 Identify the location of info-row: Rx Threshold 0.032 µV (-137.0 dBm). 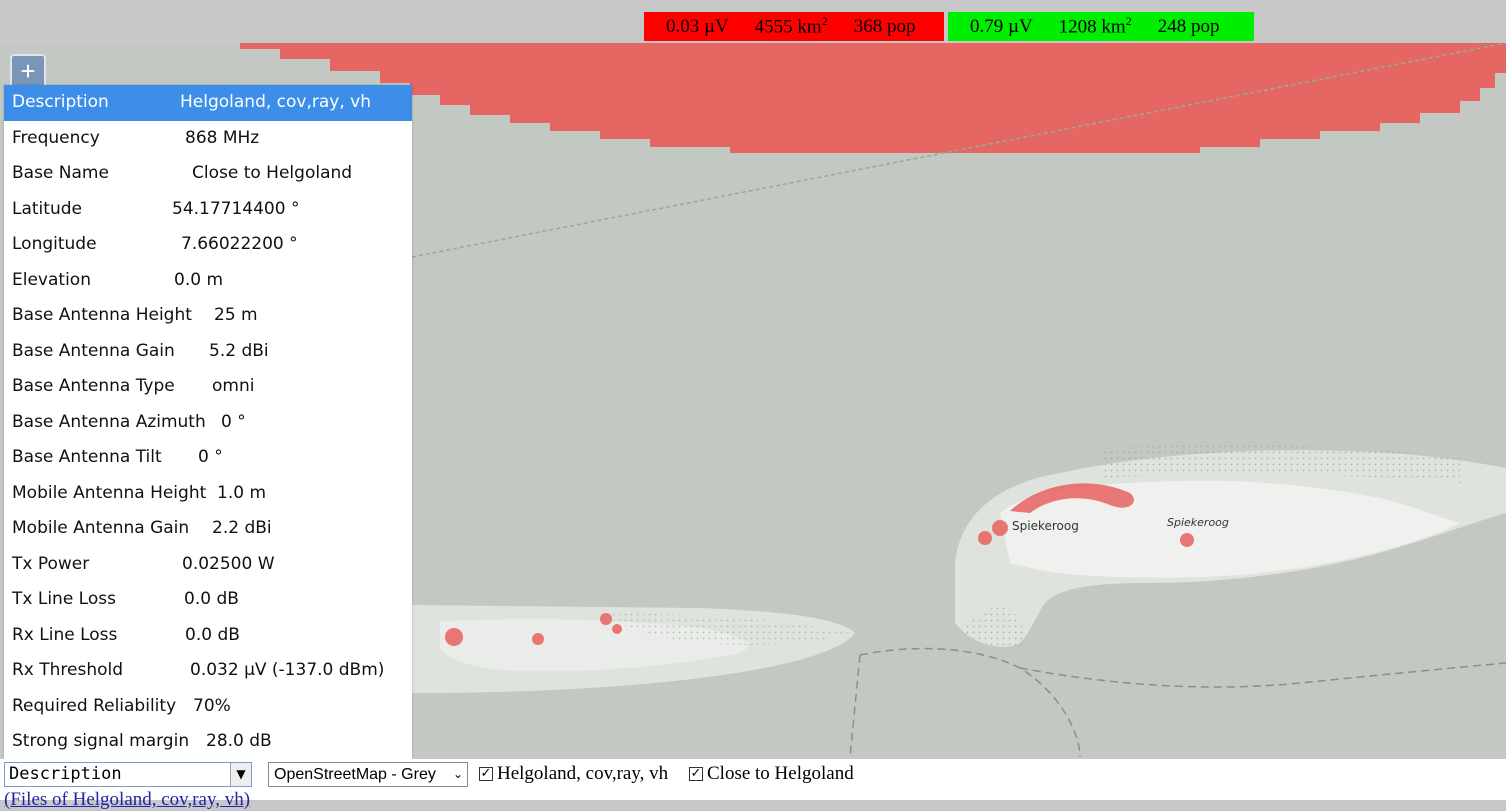
(198, 670).